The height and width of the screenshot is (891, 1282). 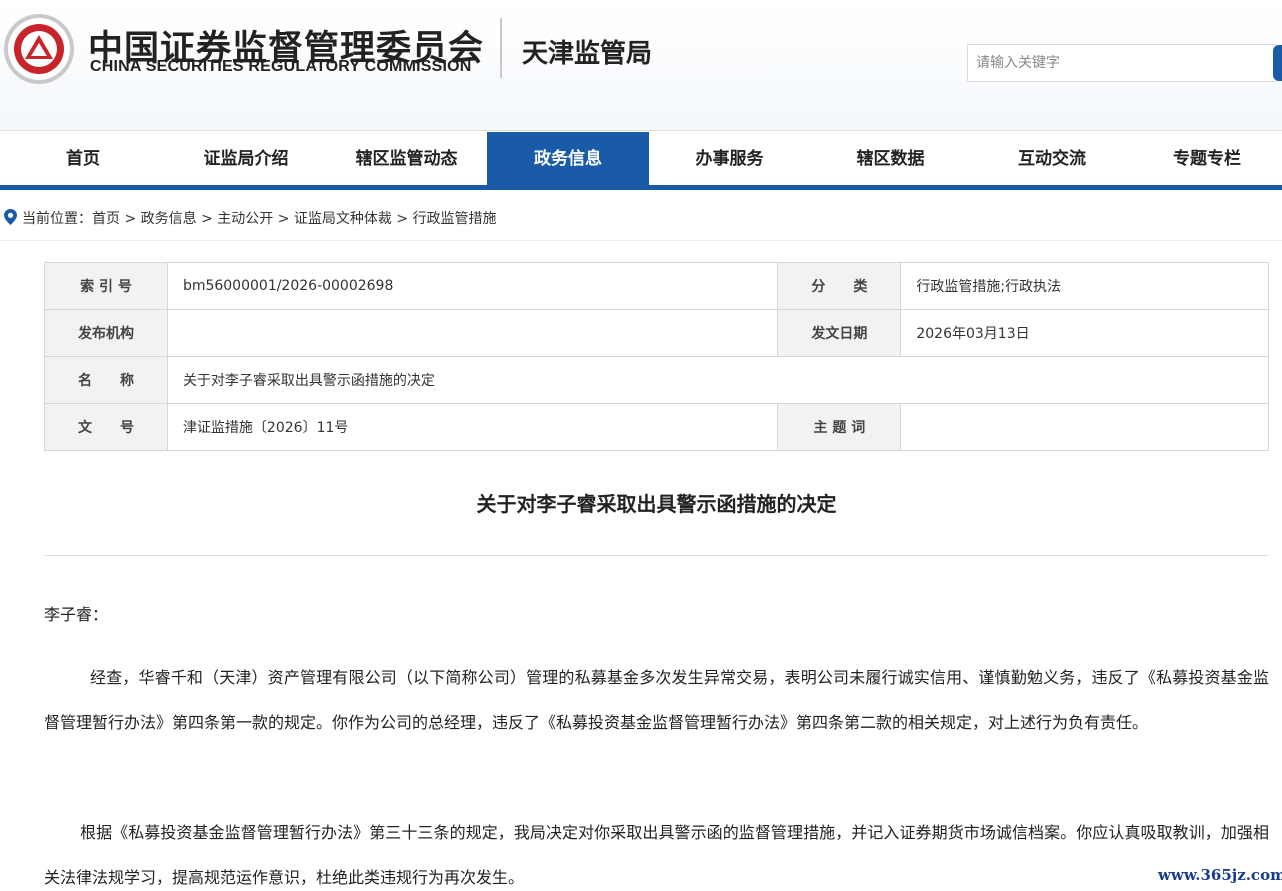 I want to click on nav-item-home: 首页, so click(x=83, y=159).